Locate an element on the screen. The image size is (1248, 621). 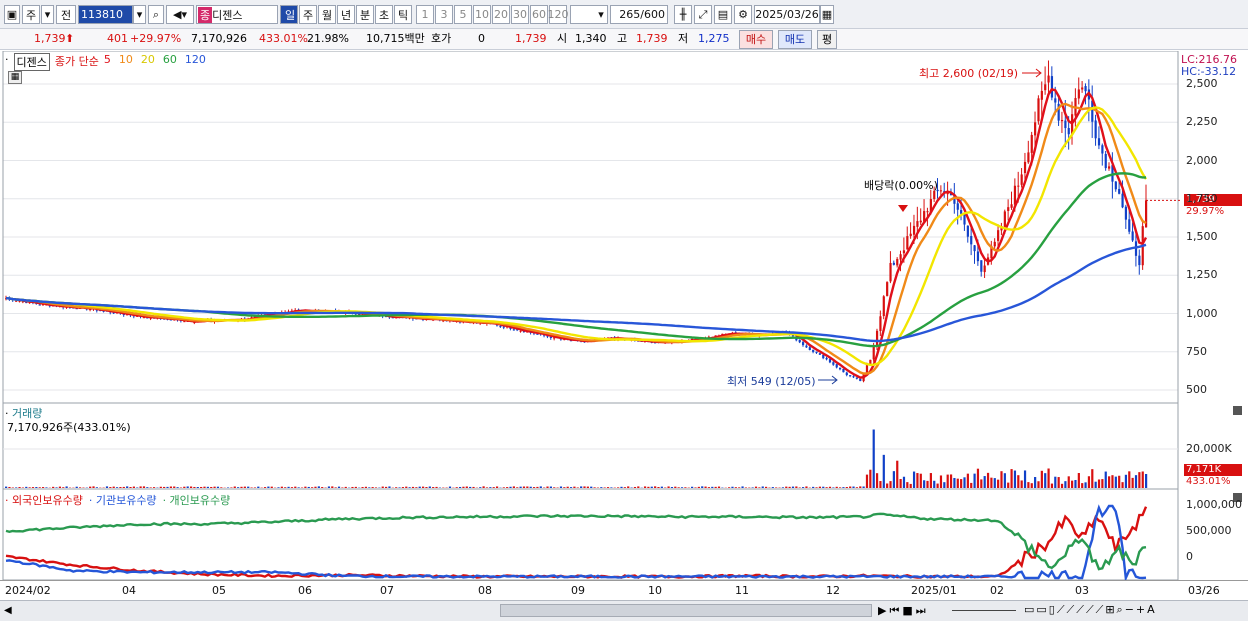
interval-button: 60 is located at coordinates (539, 14).